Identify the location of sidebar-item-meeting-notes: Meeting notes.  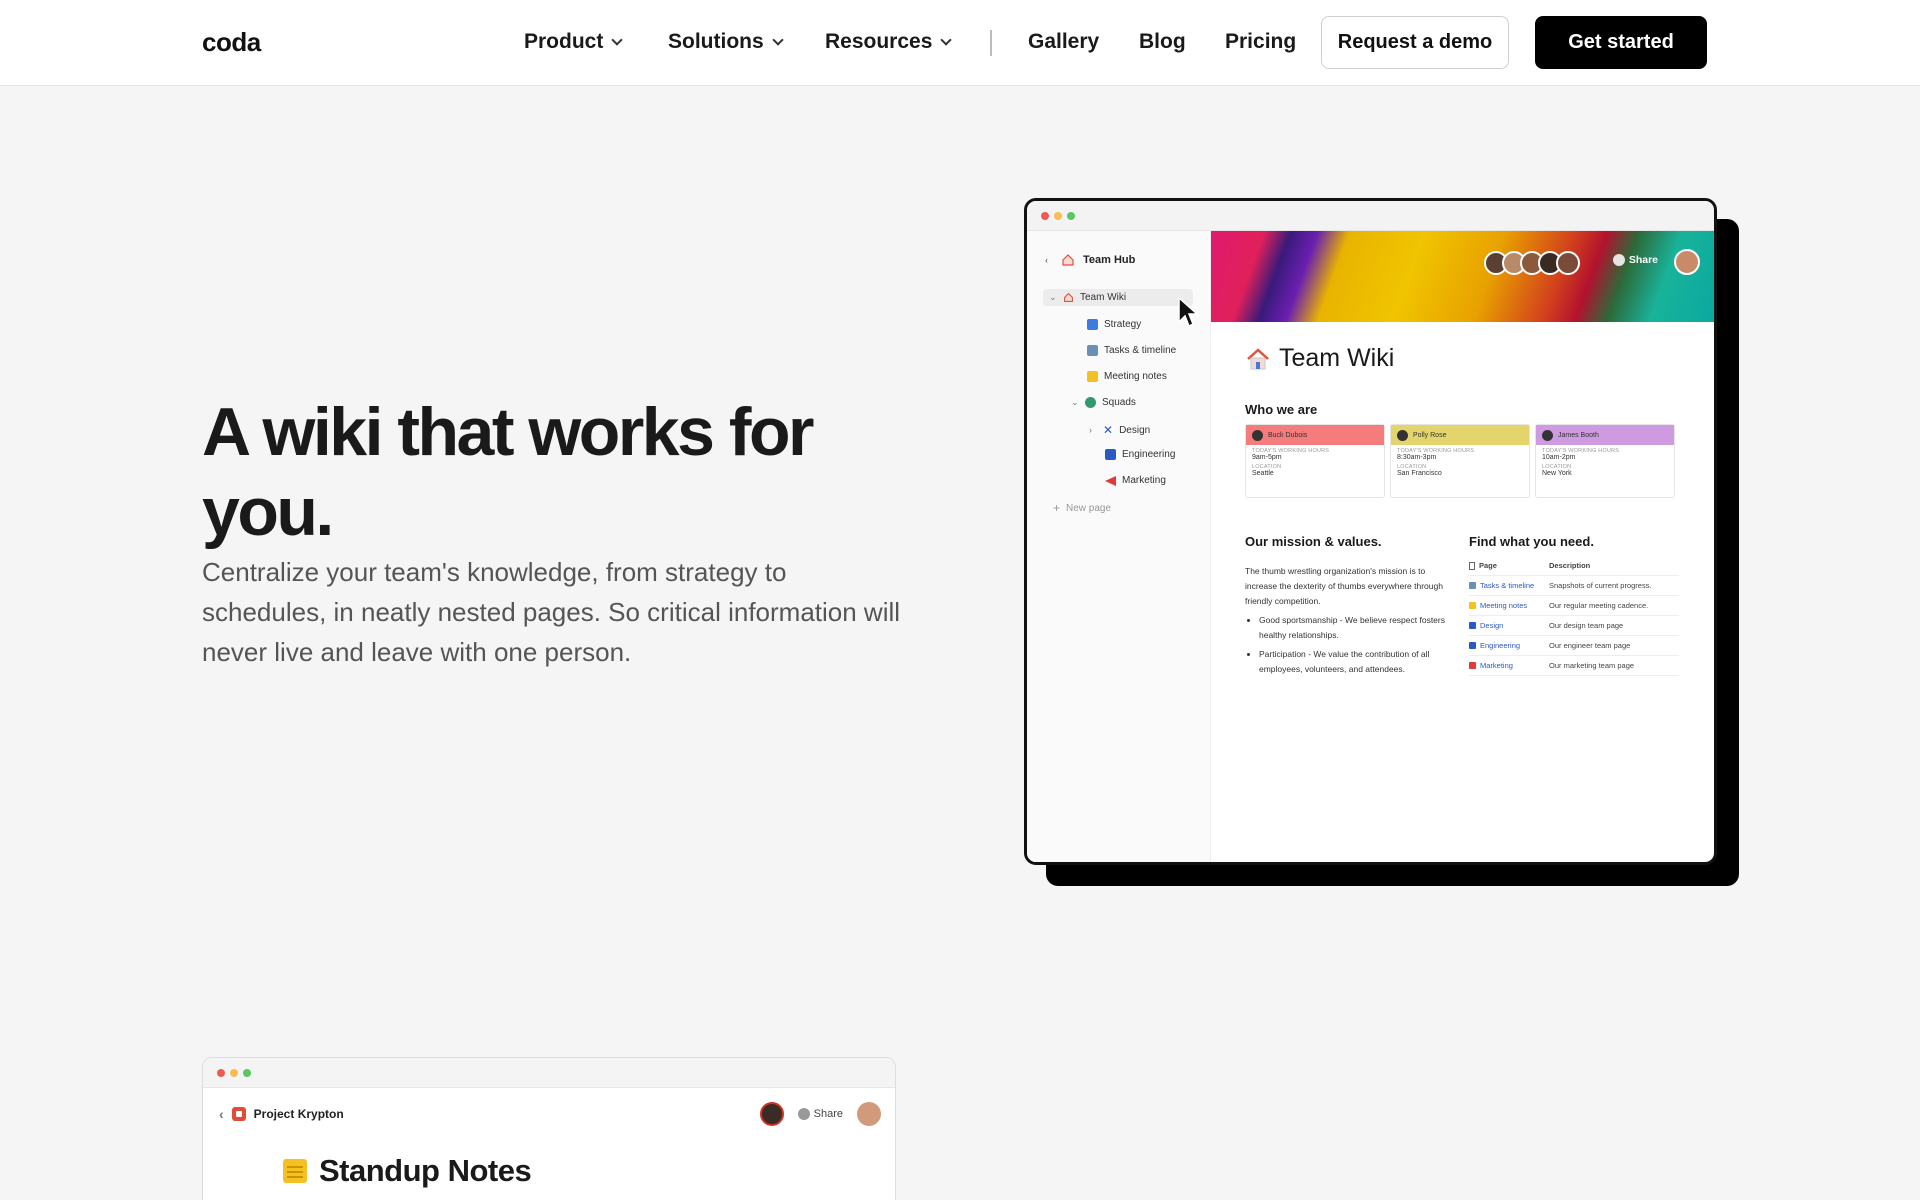
(1127, 376).